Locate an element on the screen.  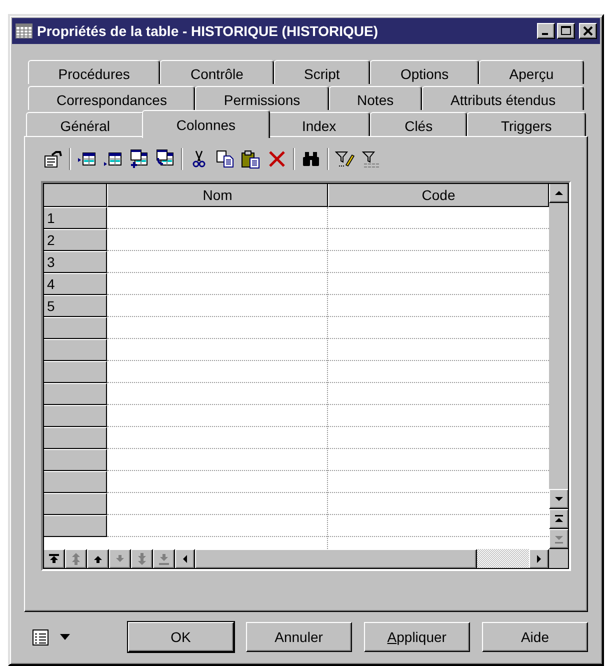
dialog-button: OK is located at coordinates (181, 637).